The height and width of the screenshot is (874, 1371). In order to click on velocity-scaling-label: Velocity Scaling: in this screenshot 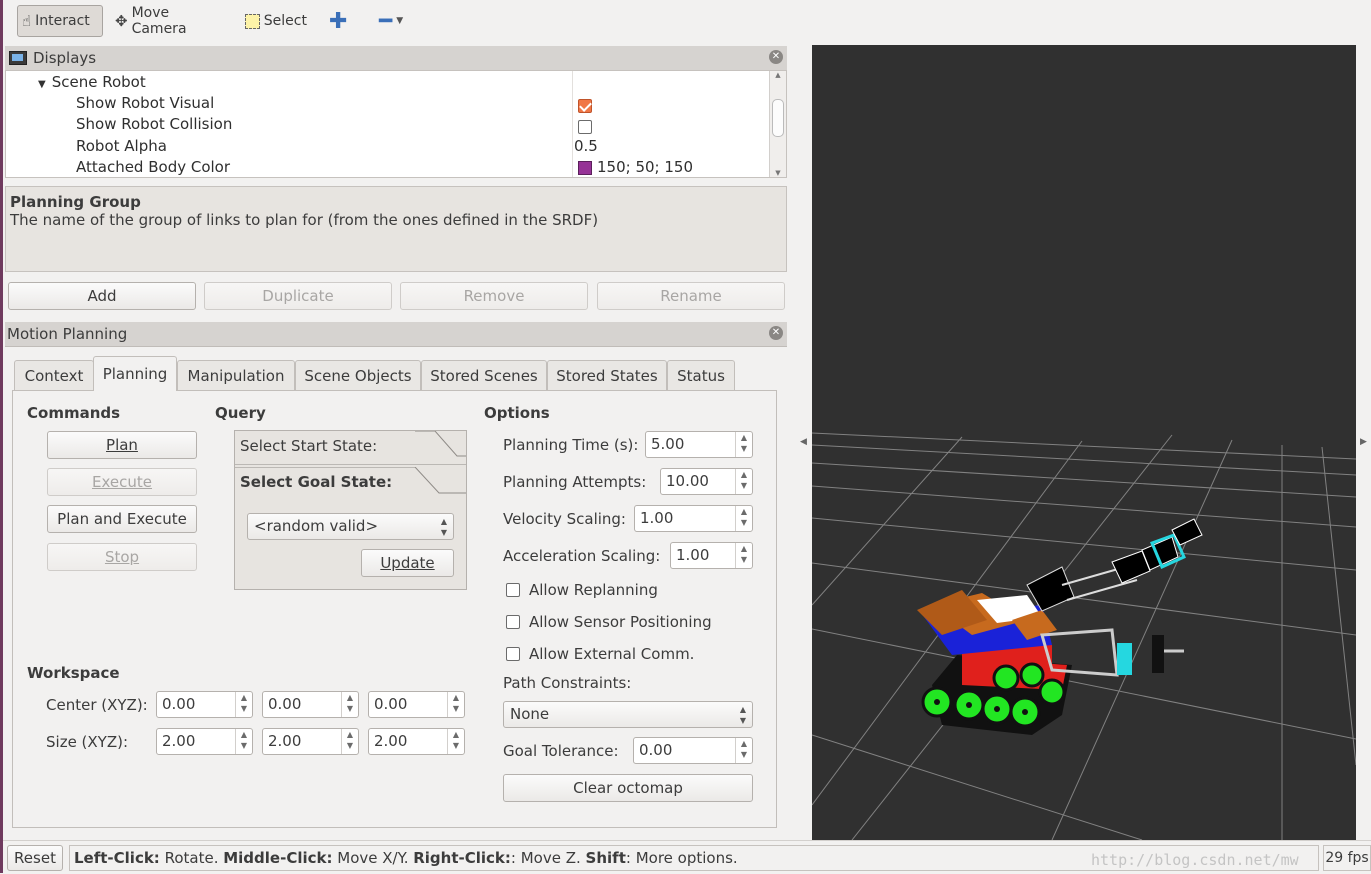, I will do `click(564, 519)`.